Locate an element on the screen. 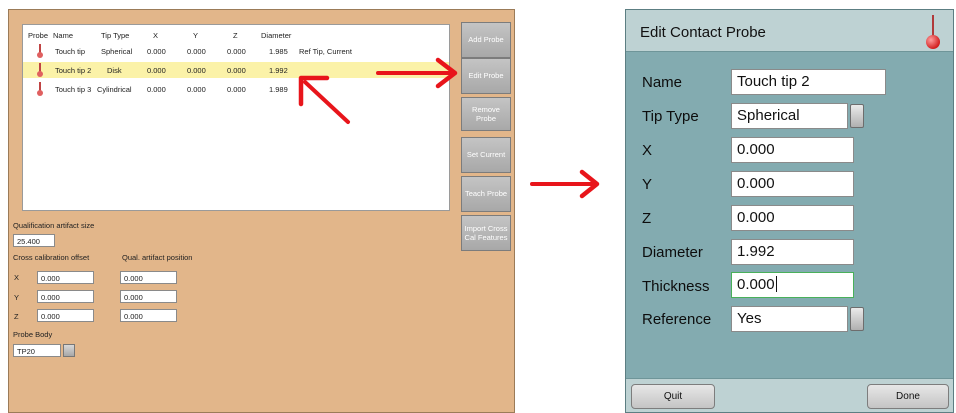 Image resolution: width=956 pixels, height=413 pixels. y-label: Y is located at coordinates (647, 184).